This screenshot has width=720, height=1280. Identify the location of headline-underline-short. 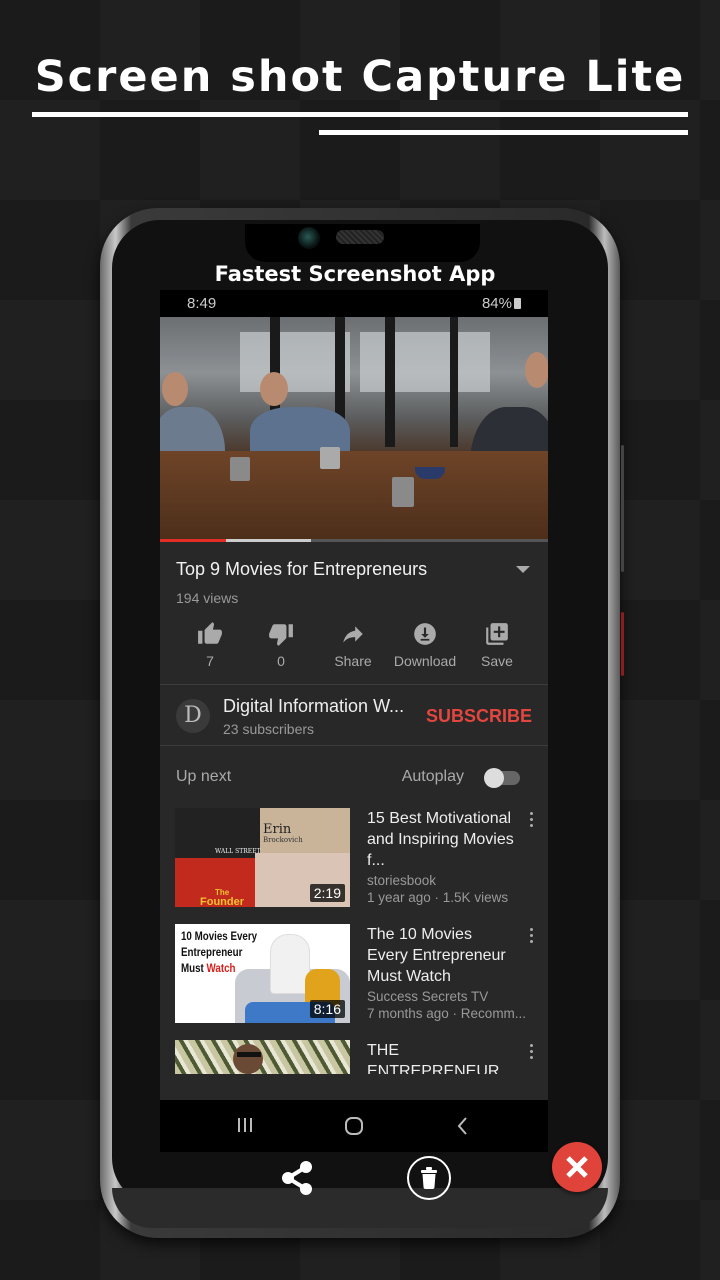
(503, 132).